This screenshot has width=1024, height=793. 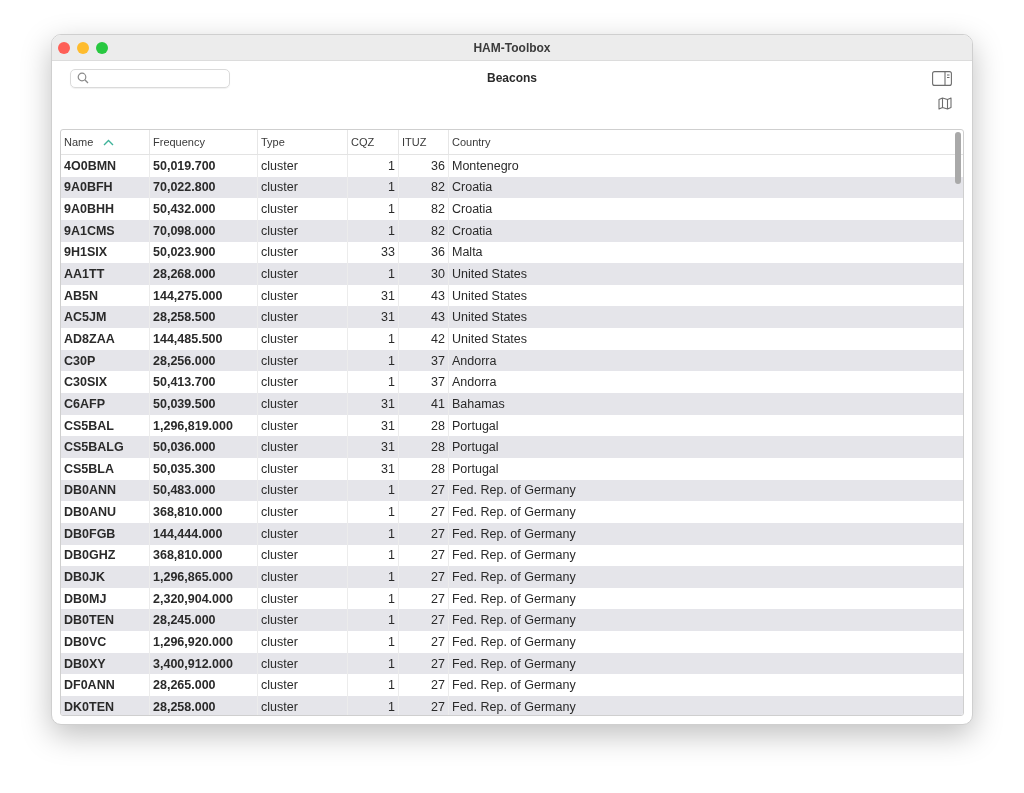 I want to click on table-cell: 1,296,865.000, so click(x=204, y=577).